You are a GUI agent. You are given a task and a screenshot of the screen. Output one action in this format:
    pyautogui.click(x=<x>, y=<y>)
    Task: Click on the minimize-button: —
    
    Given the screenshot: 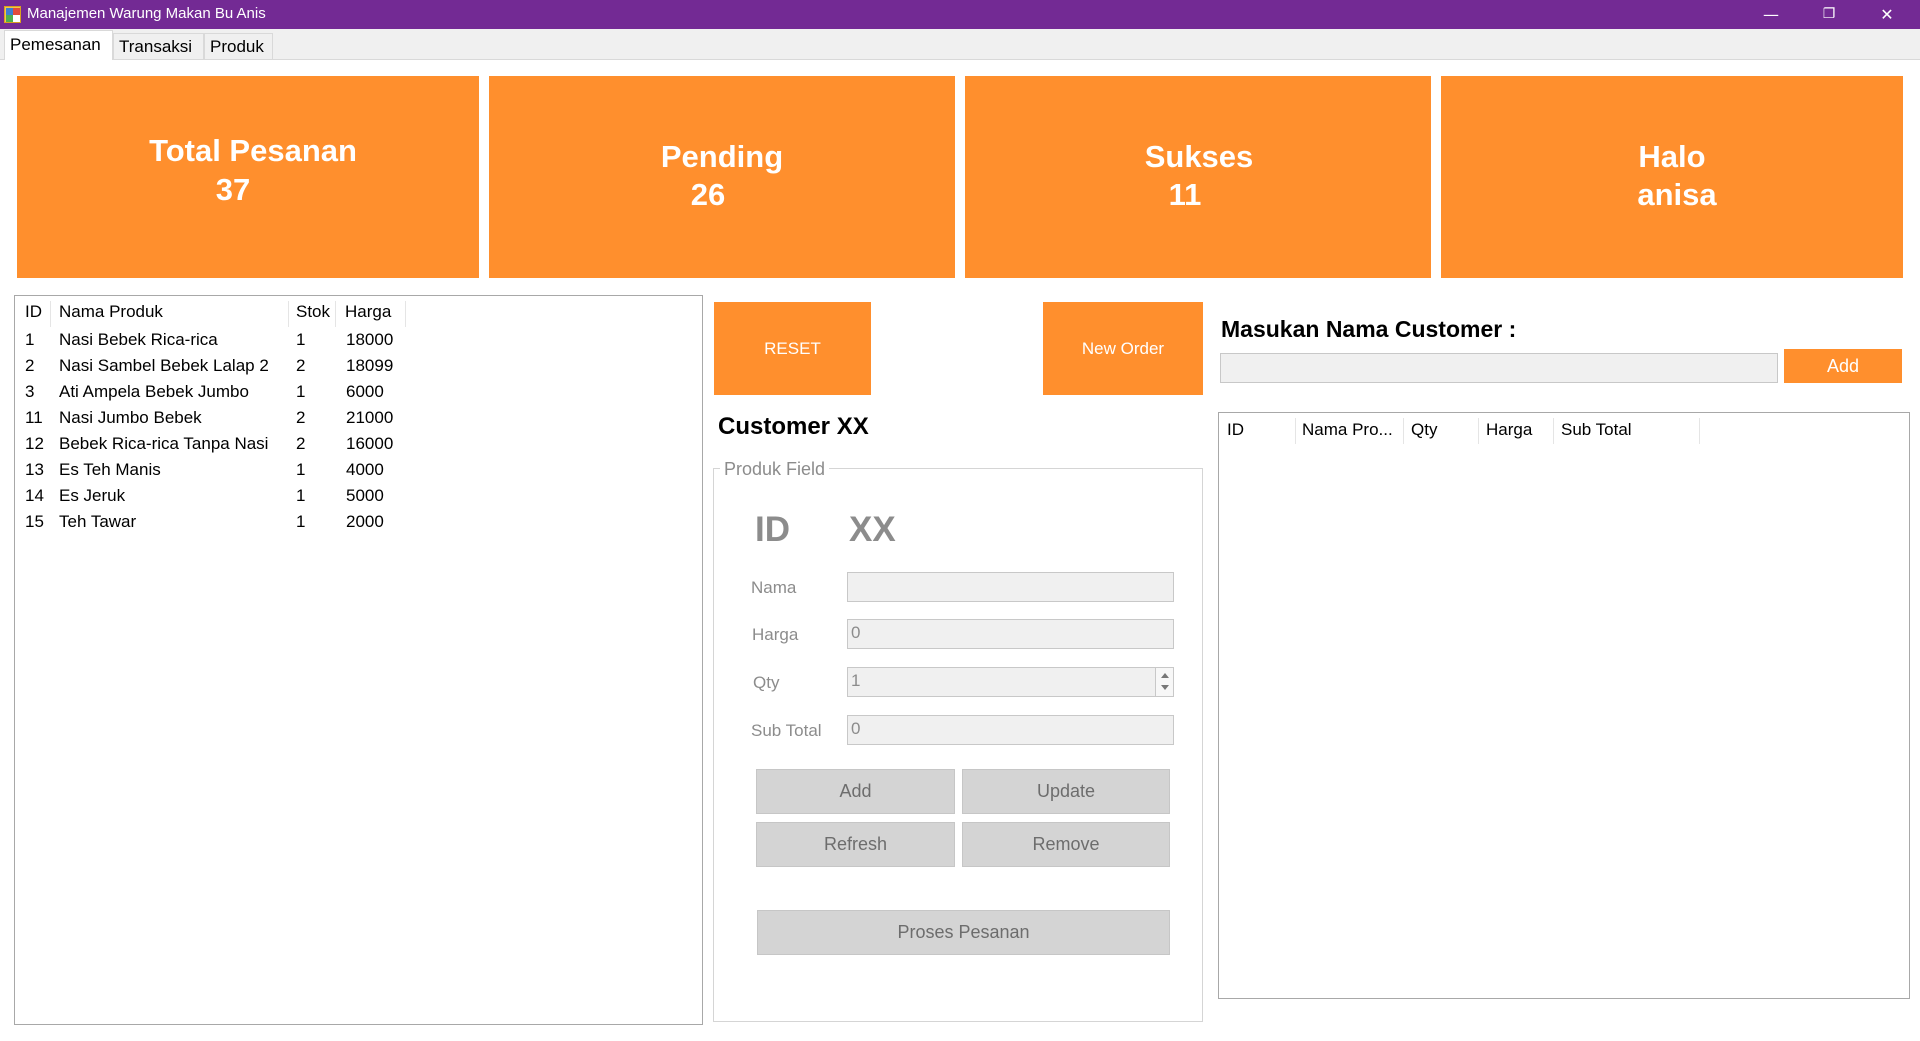 What is the action you would take?
    pyautogui.click(x=1771, y=14)
    